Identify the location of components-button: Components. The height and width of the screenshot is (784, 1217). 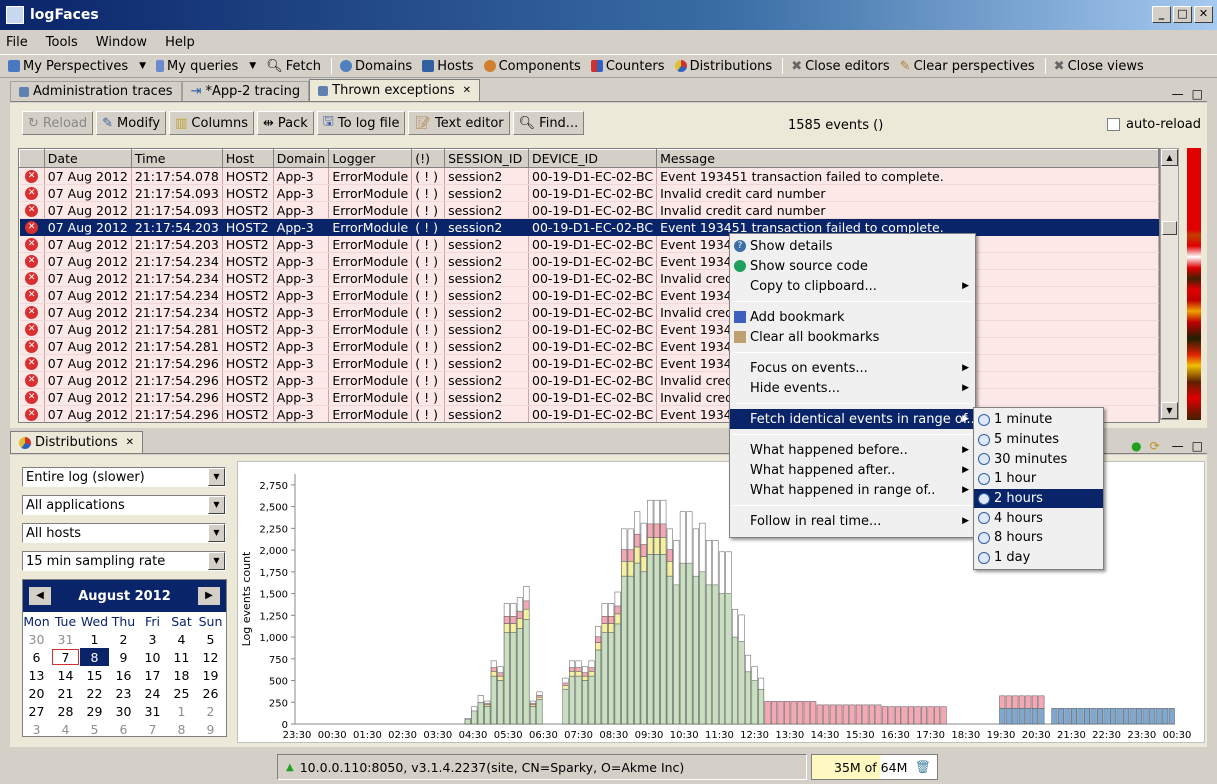
(532, 66).